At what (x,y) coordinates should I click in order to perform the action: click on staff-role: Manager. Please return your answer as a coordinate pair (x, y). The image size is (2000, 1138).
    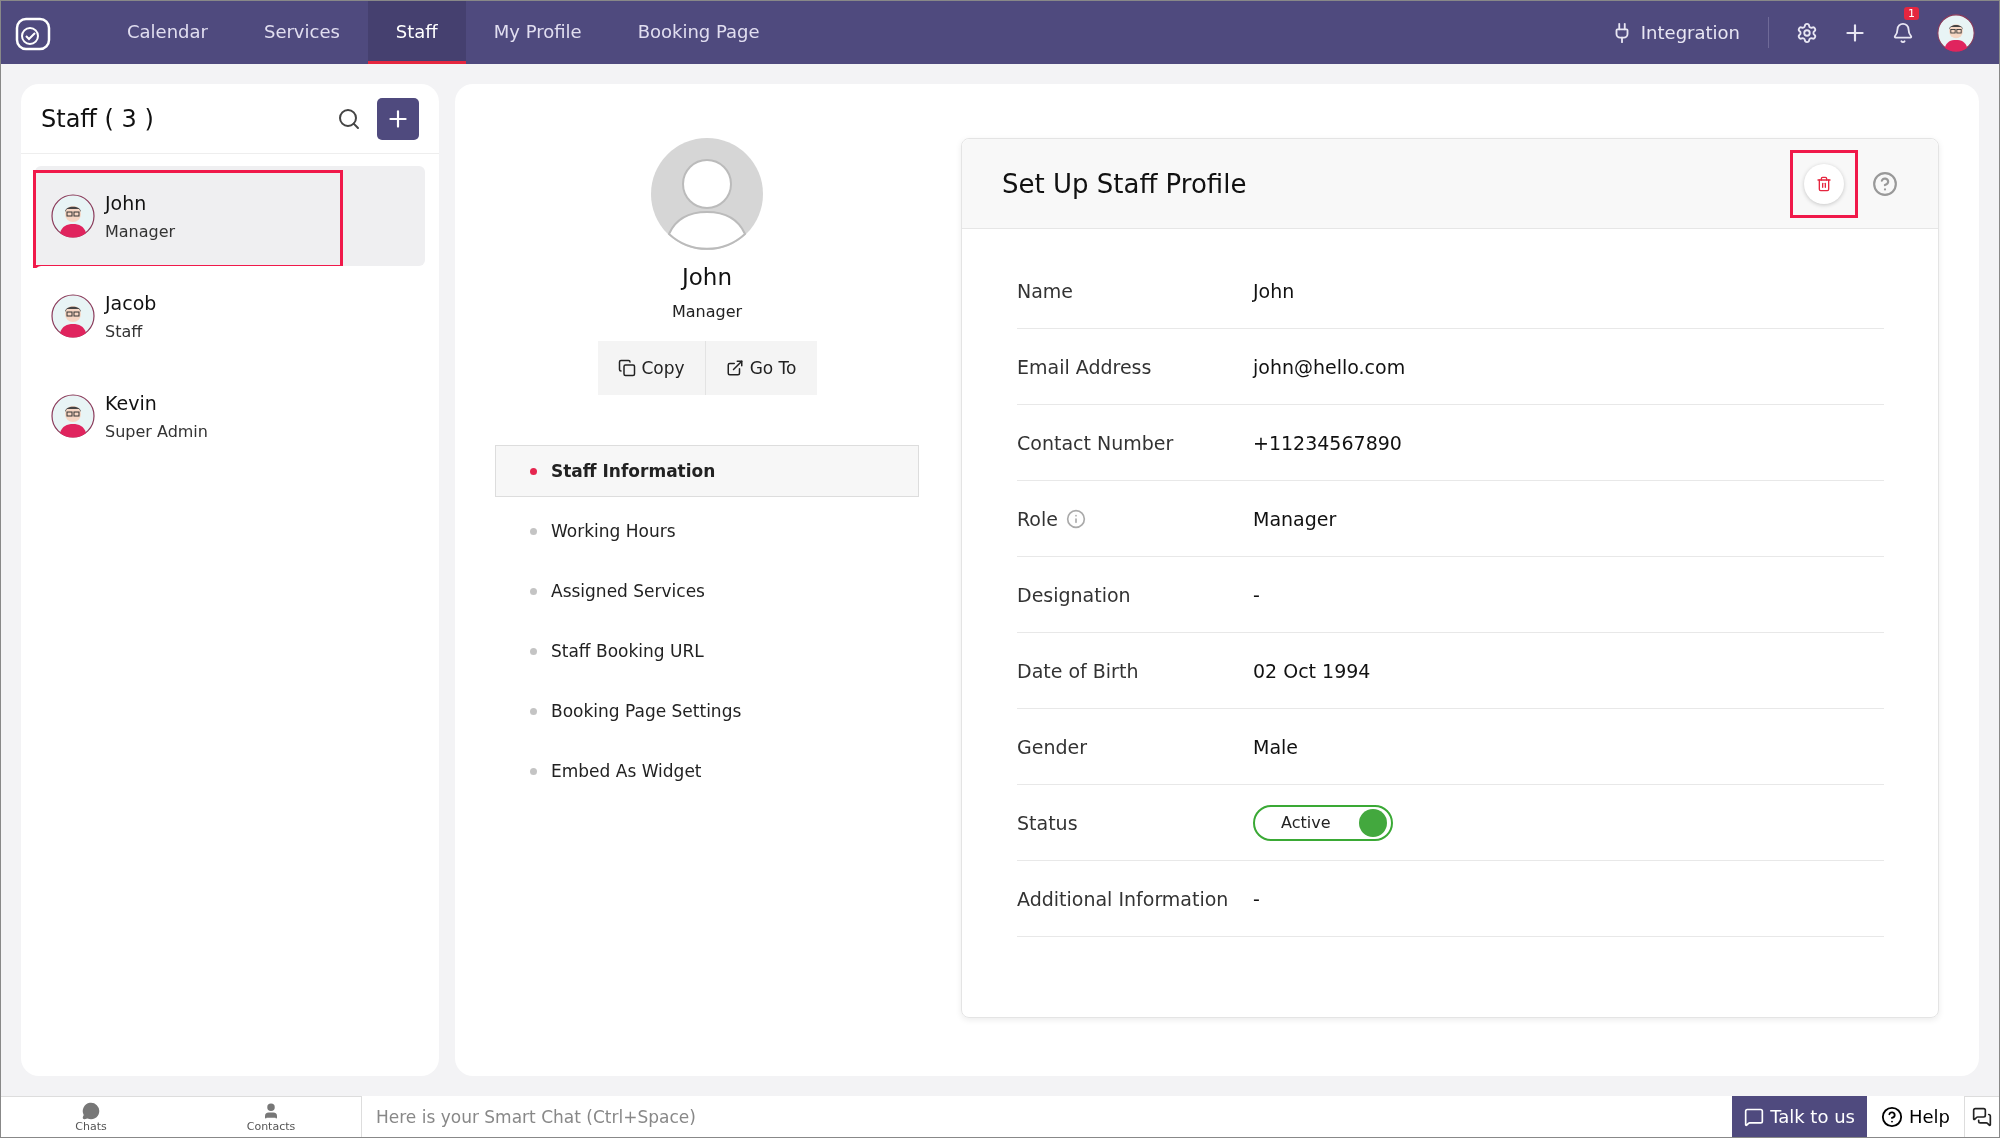
    Looking at the image, I should click on (140, 231).